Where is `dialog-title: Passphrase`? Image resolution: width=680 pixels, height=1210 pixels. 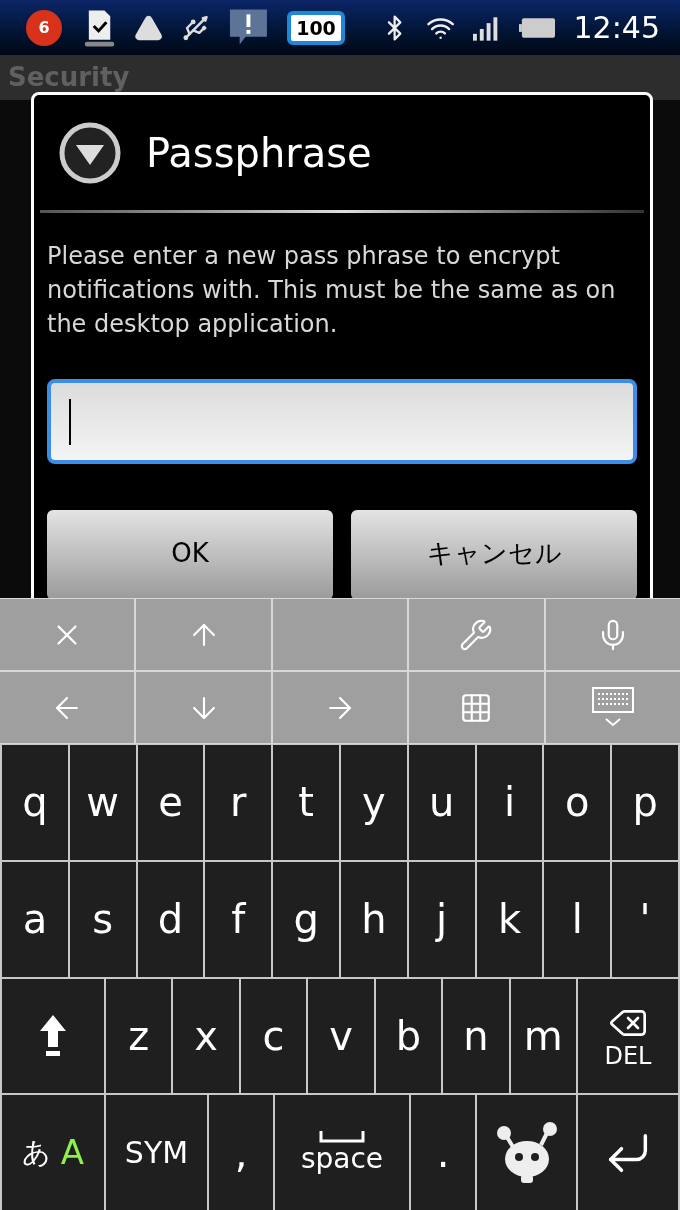
dialog-title: Passphrase is located at coordinates (259, 153).